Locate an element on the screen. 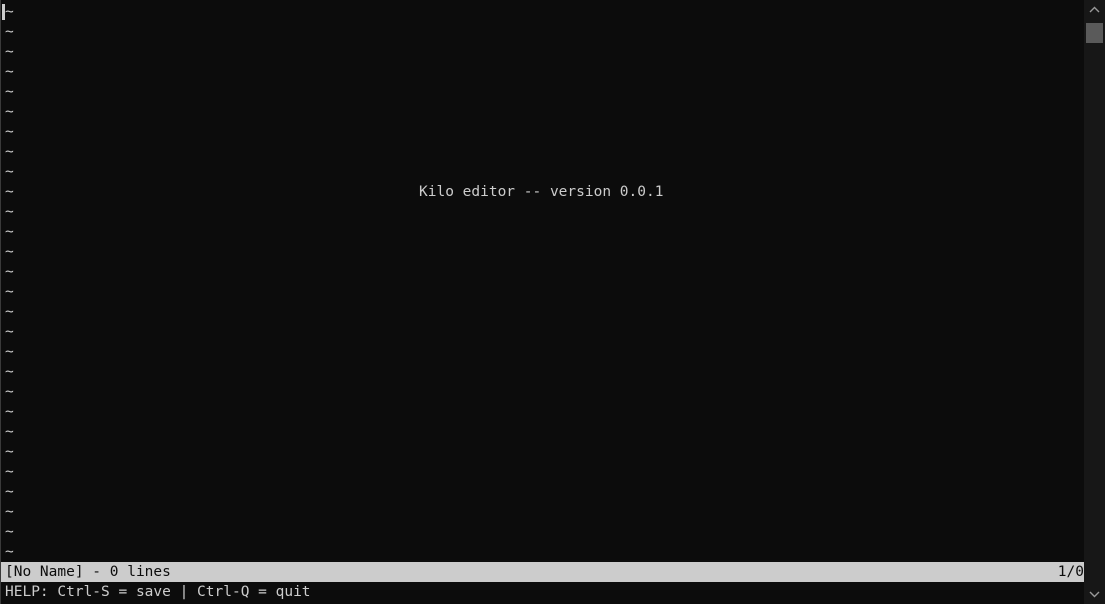 This screenshot has width=1105, height=604. scroll-up-arrow-icon is located at coordinates (1094, 10).